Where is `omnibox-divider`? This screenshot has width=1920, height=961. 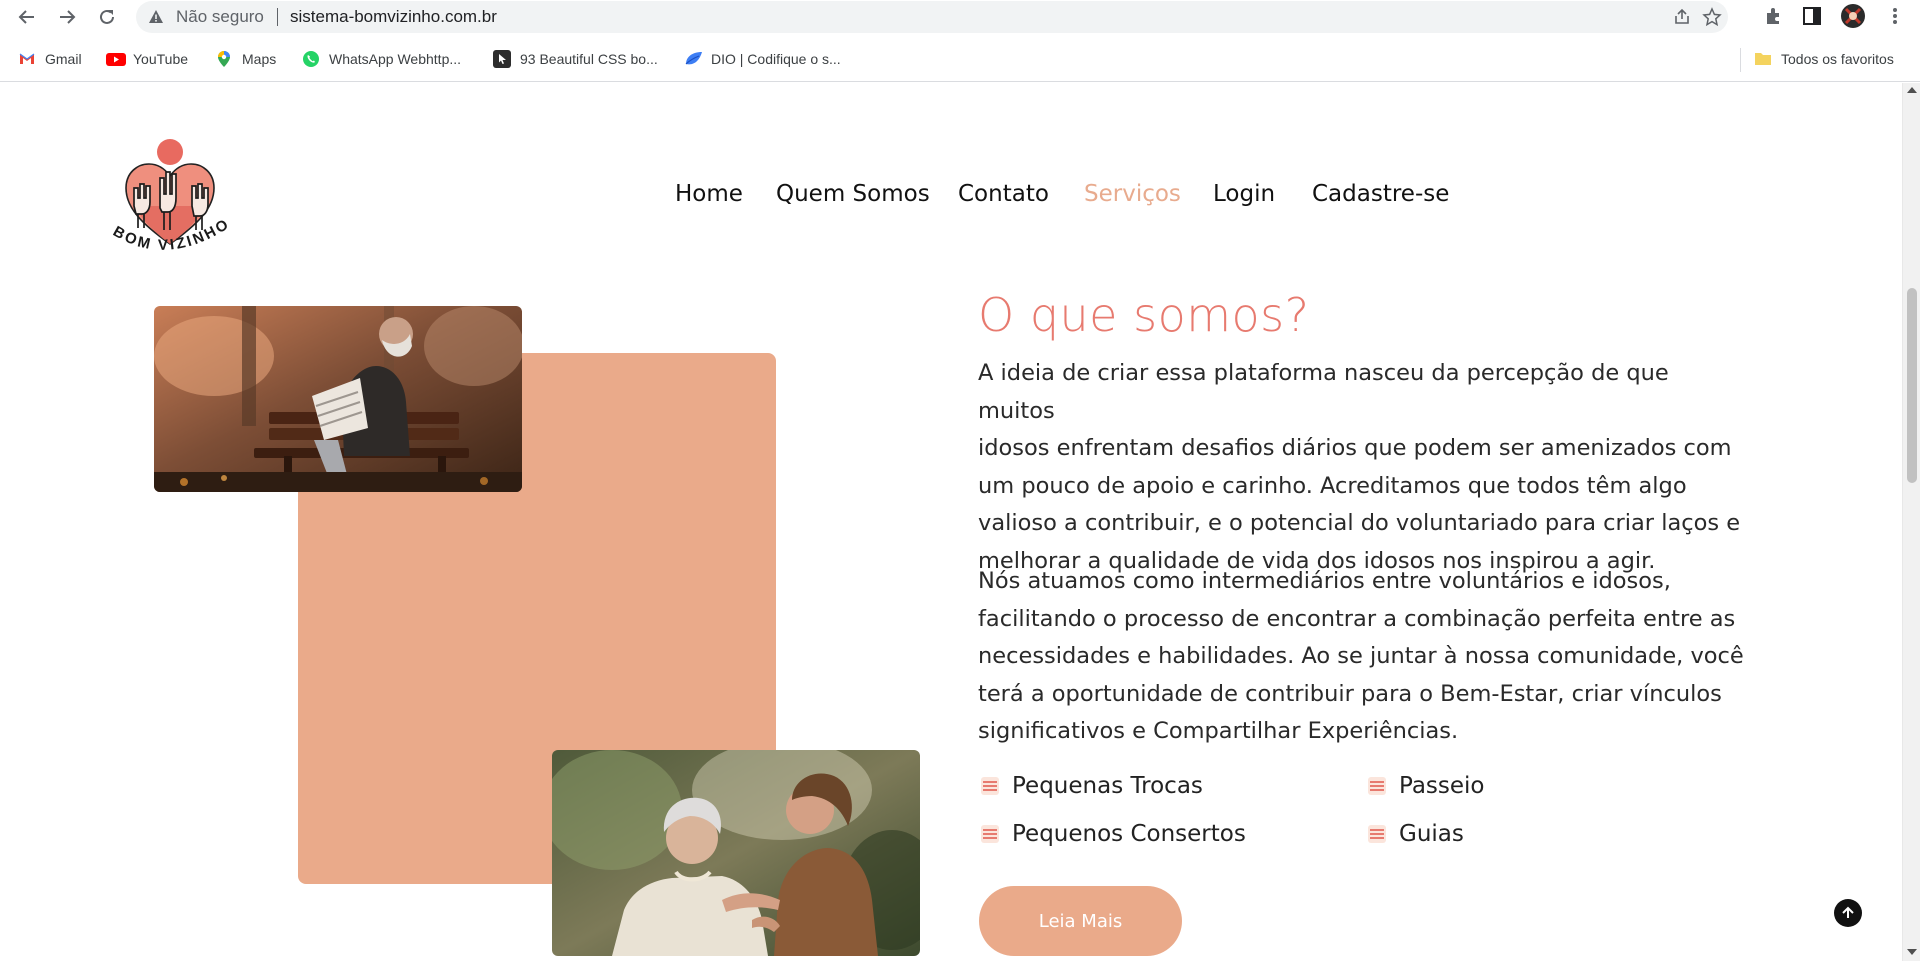
omnibox-divider is located at coordinates (277, 17).